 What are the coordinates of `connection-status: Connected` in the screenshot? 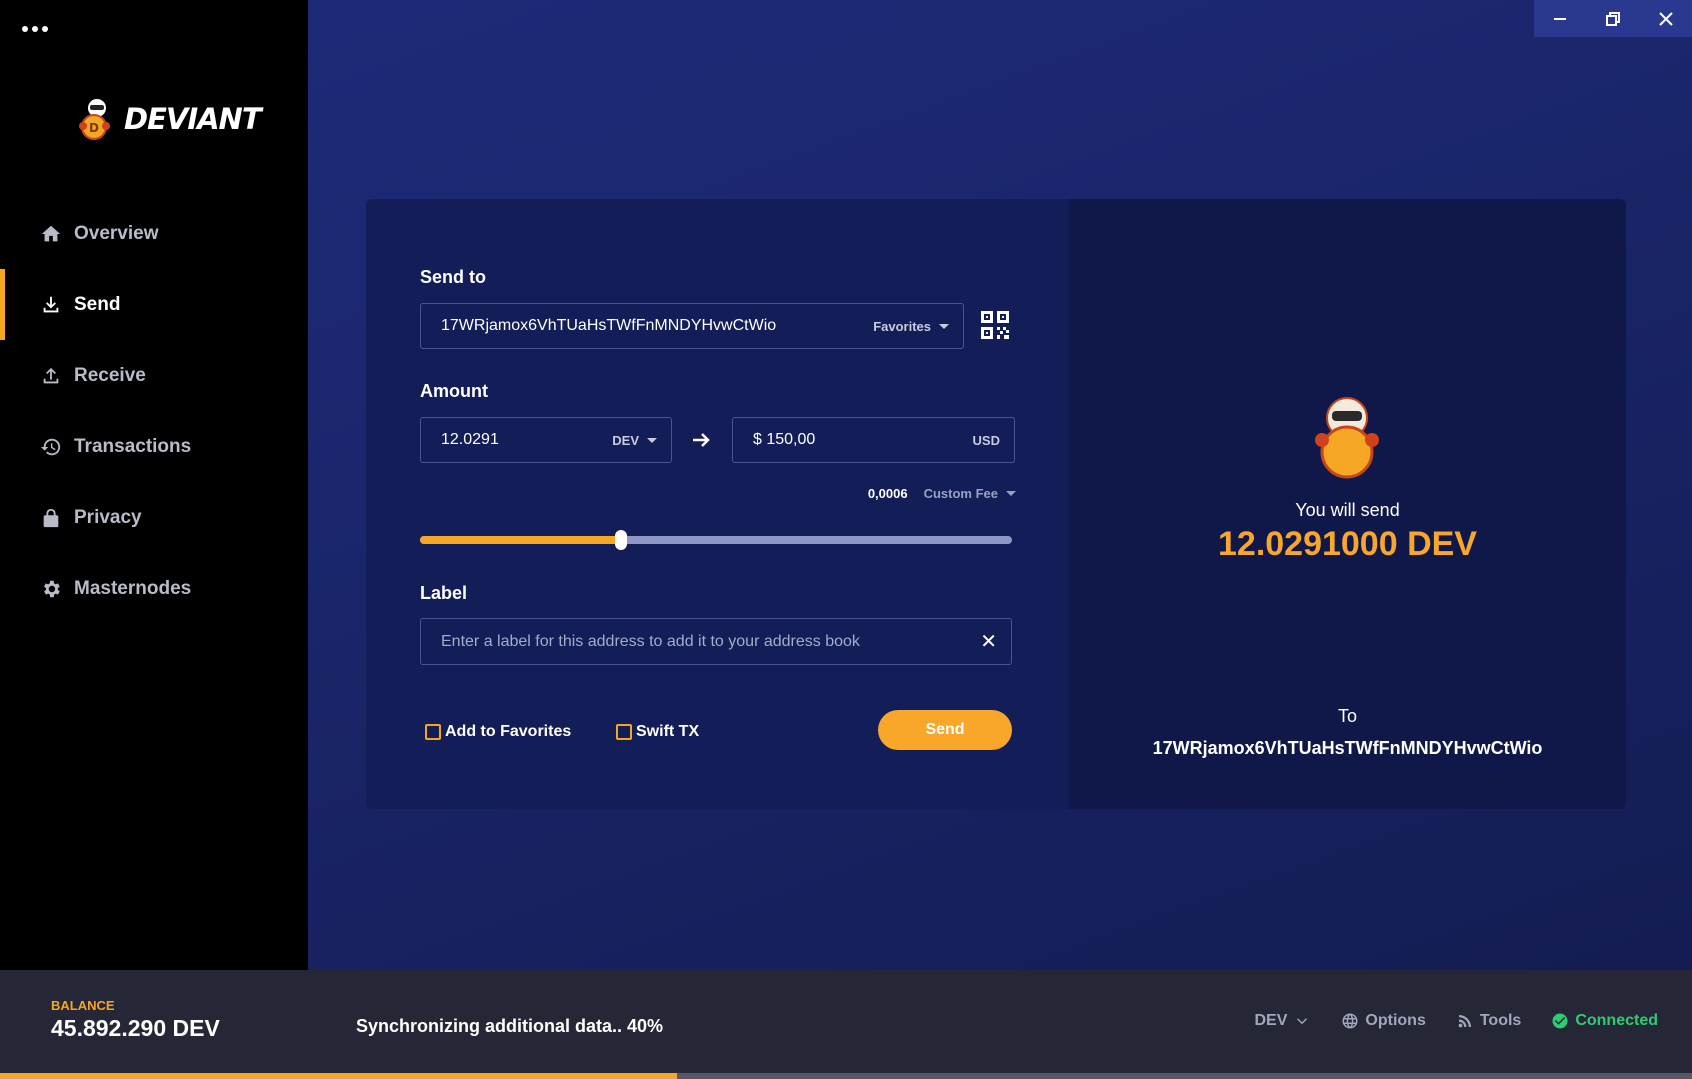 It's located at (1604, 1021).